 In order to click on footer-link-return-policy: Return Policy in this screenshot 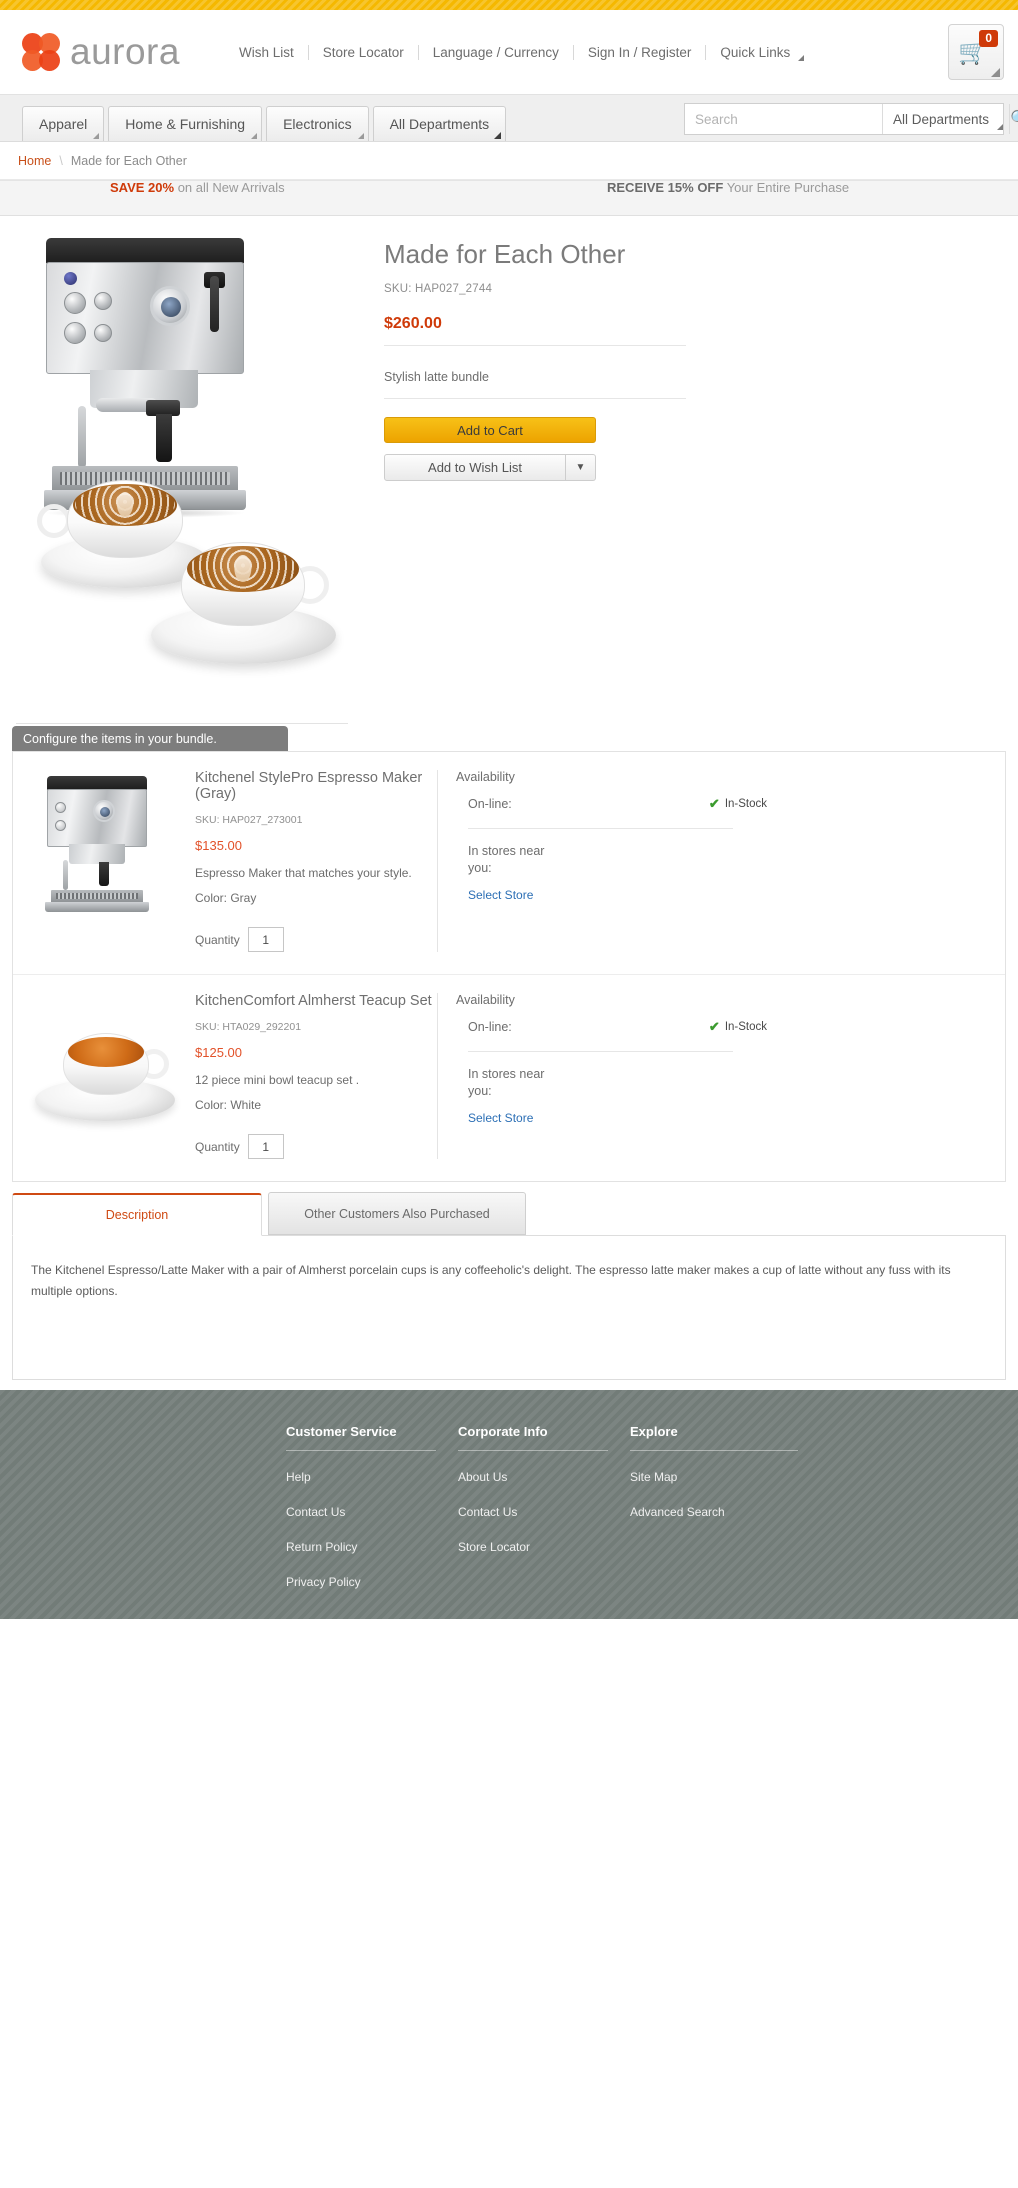, I will do `click(372, 1547)`.